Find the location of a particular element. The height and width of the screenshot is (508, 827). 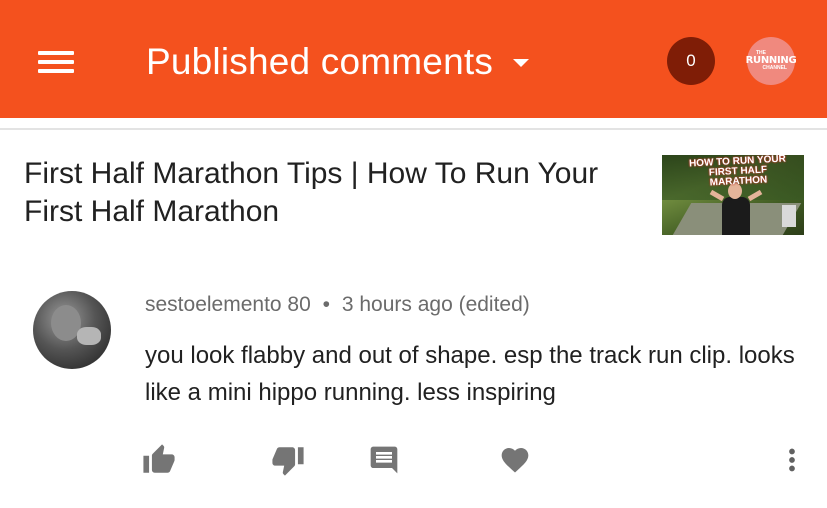

divider is located at coordinates (413, 129).